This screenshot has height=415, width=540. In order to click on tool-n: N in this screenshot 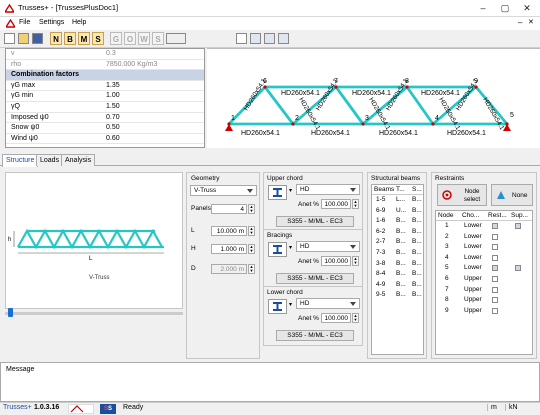, I will do `click(56, 38)`.